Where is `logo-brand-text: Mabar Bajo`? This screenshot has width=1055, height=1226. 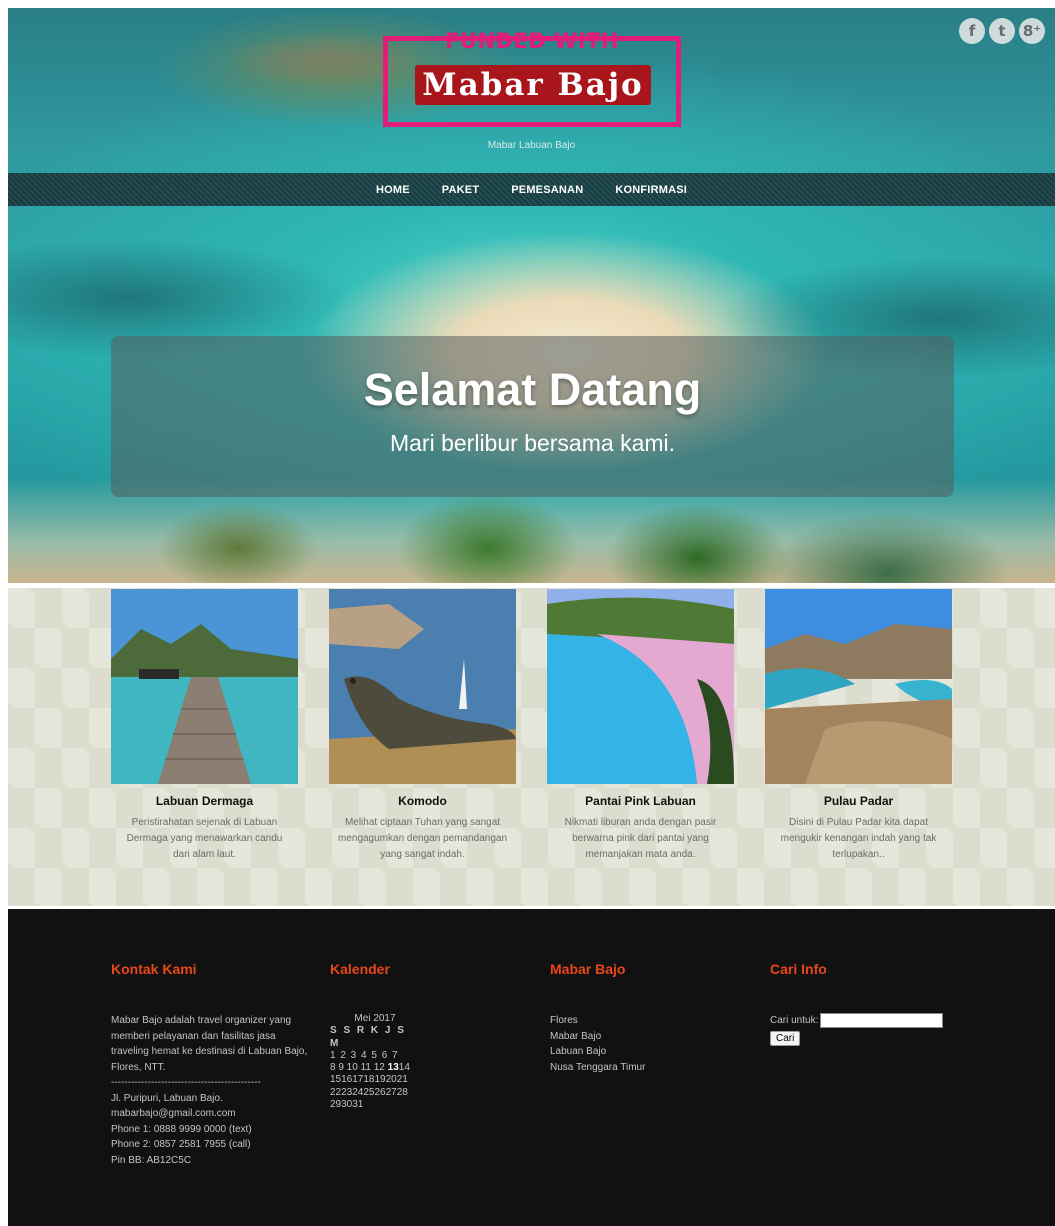
logo-brand-text: Mabar Bajo is located at coordinates (533, 85).